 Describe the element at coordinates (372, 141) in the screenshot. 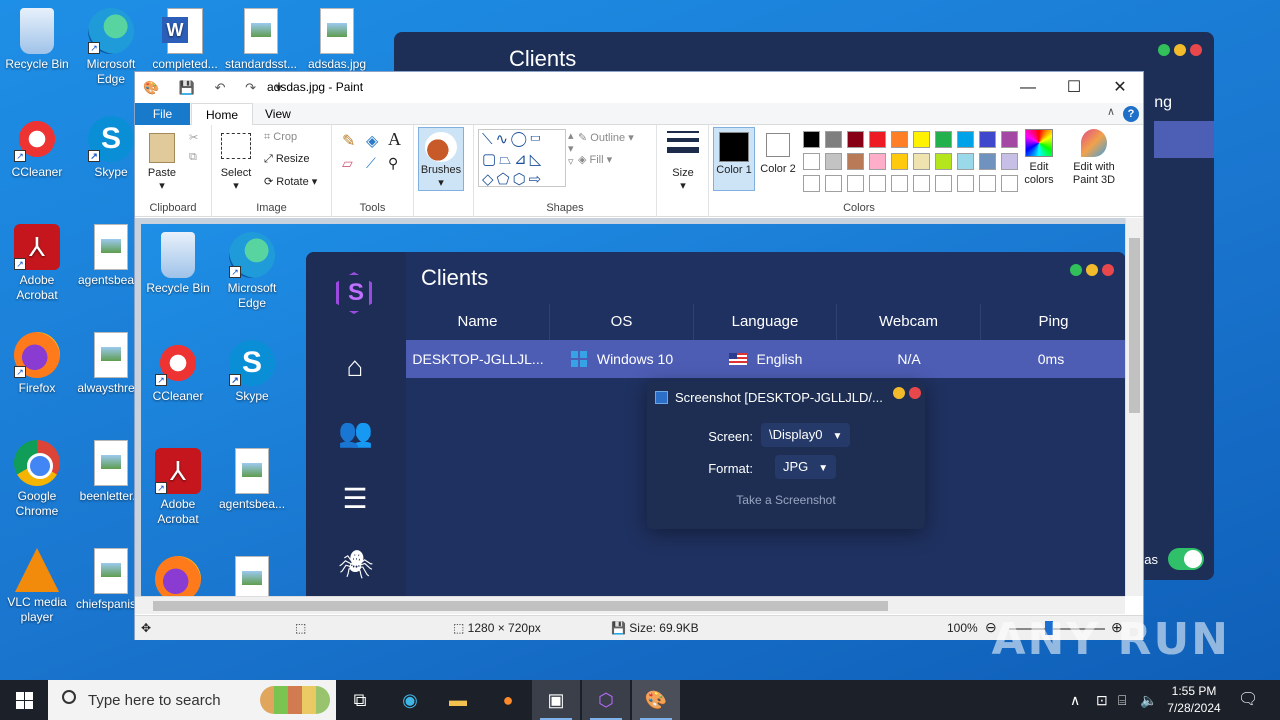

I see `fill-bucket-icon: ◈` at that location.